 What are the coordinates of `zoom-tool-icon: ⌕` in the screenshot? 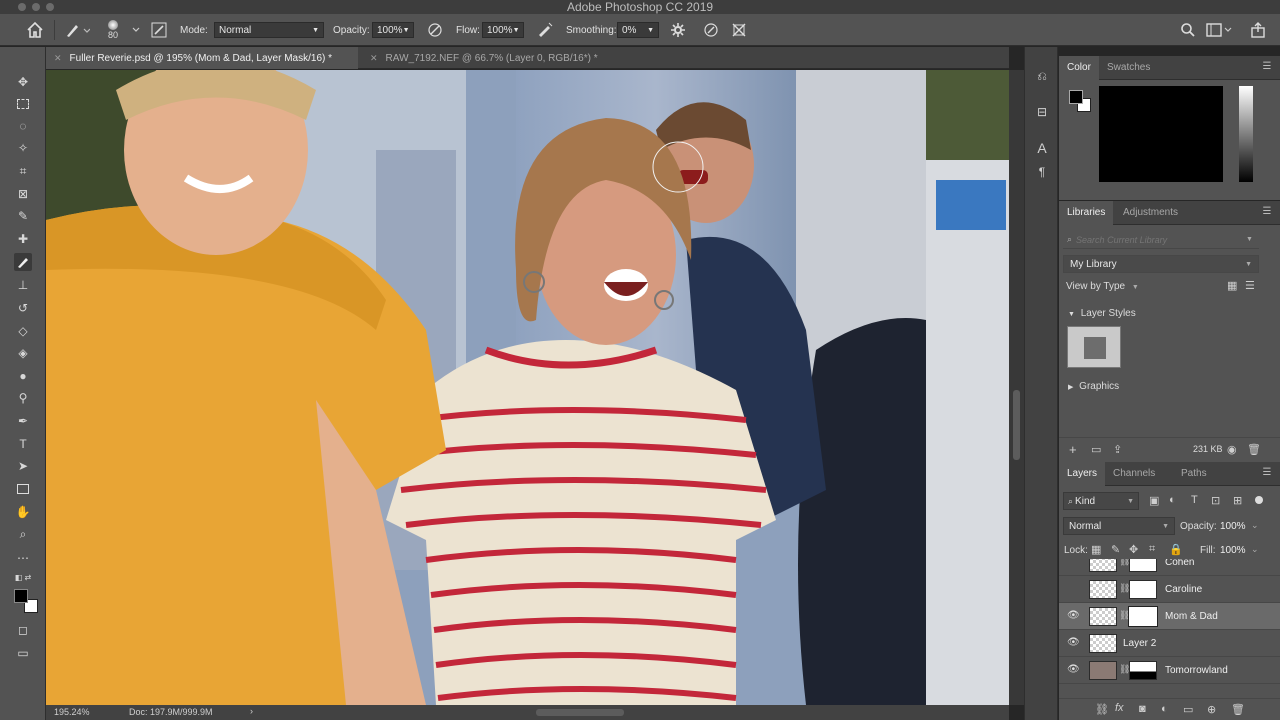 It's located at (23, 534).